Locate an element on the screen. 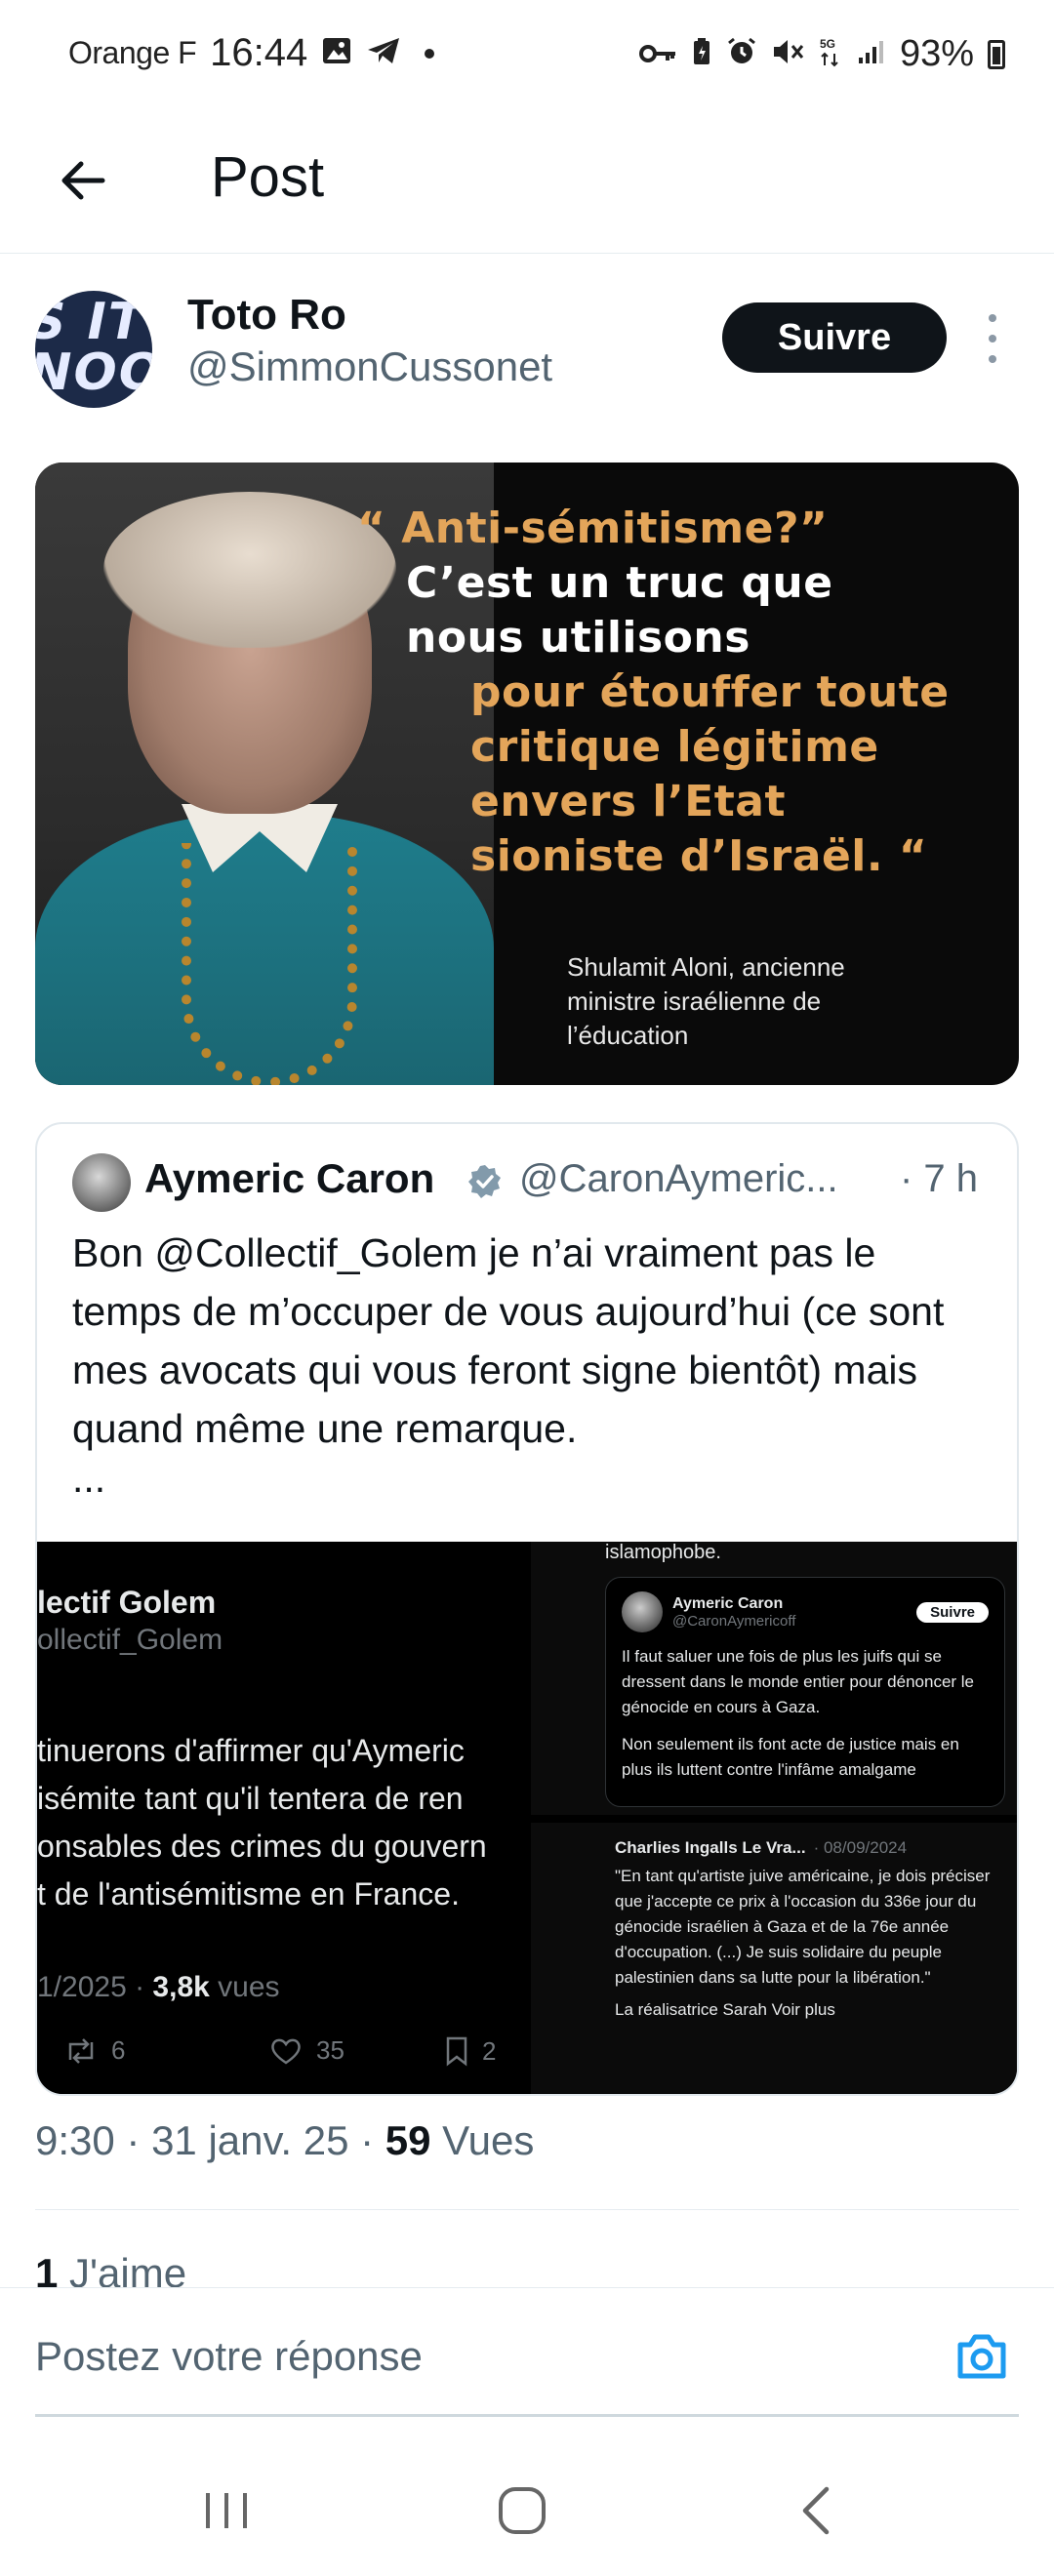  screenshot-views: 3,8k is located at coordinates (181, 1987).